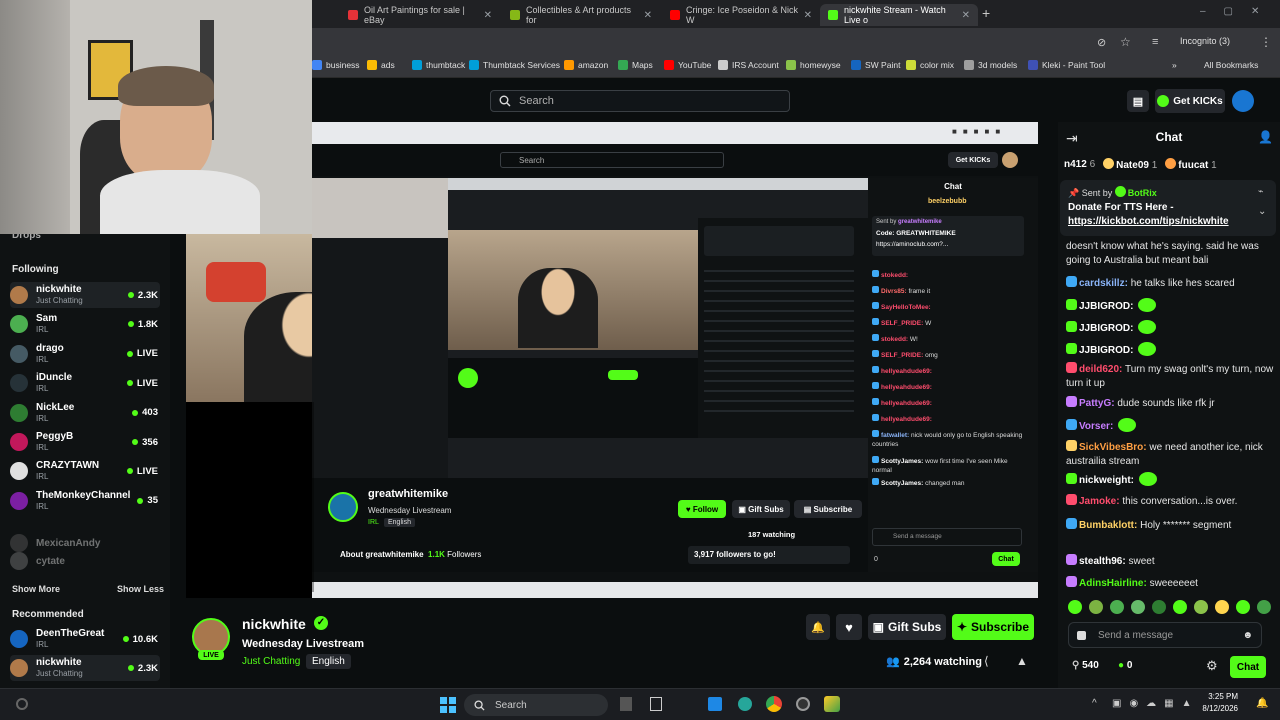 Image resolution: width=1280 pixels, height=720 pixels. I want to click on menu-icon: ⋮, so click(1266, 42).